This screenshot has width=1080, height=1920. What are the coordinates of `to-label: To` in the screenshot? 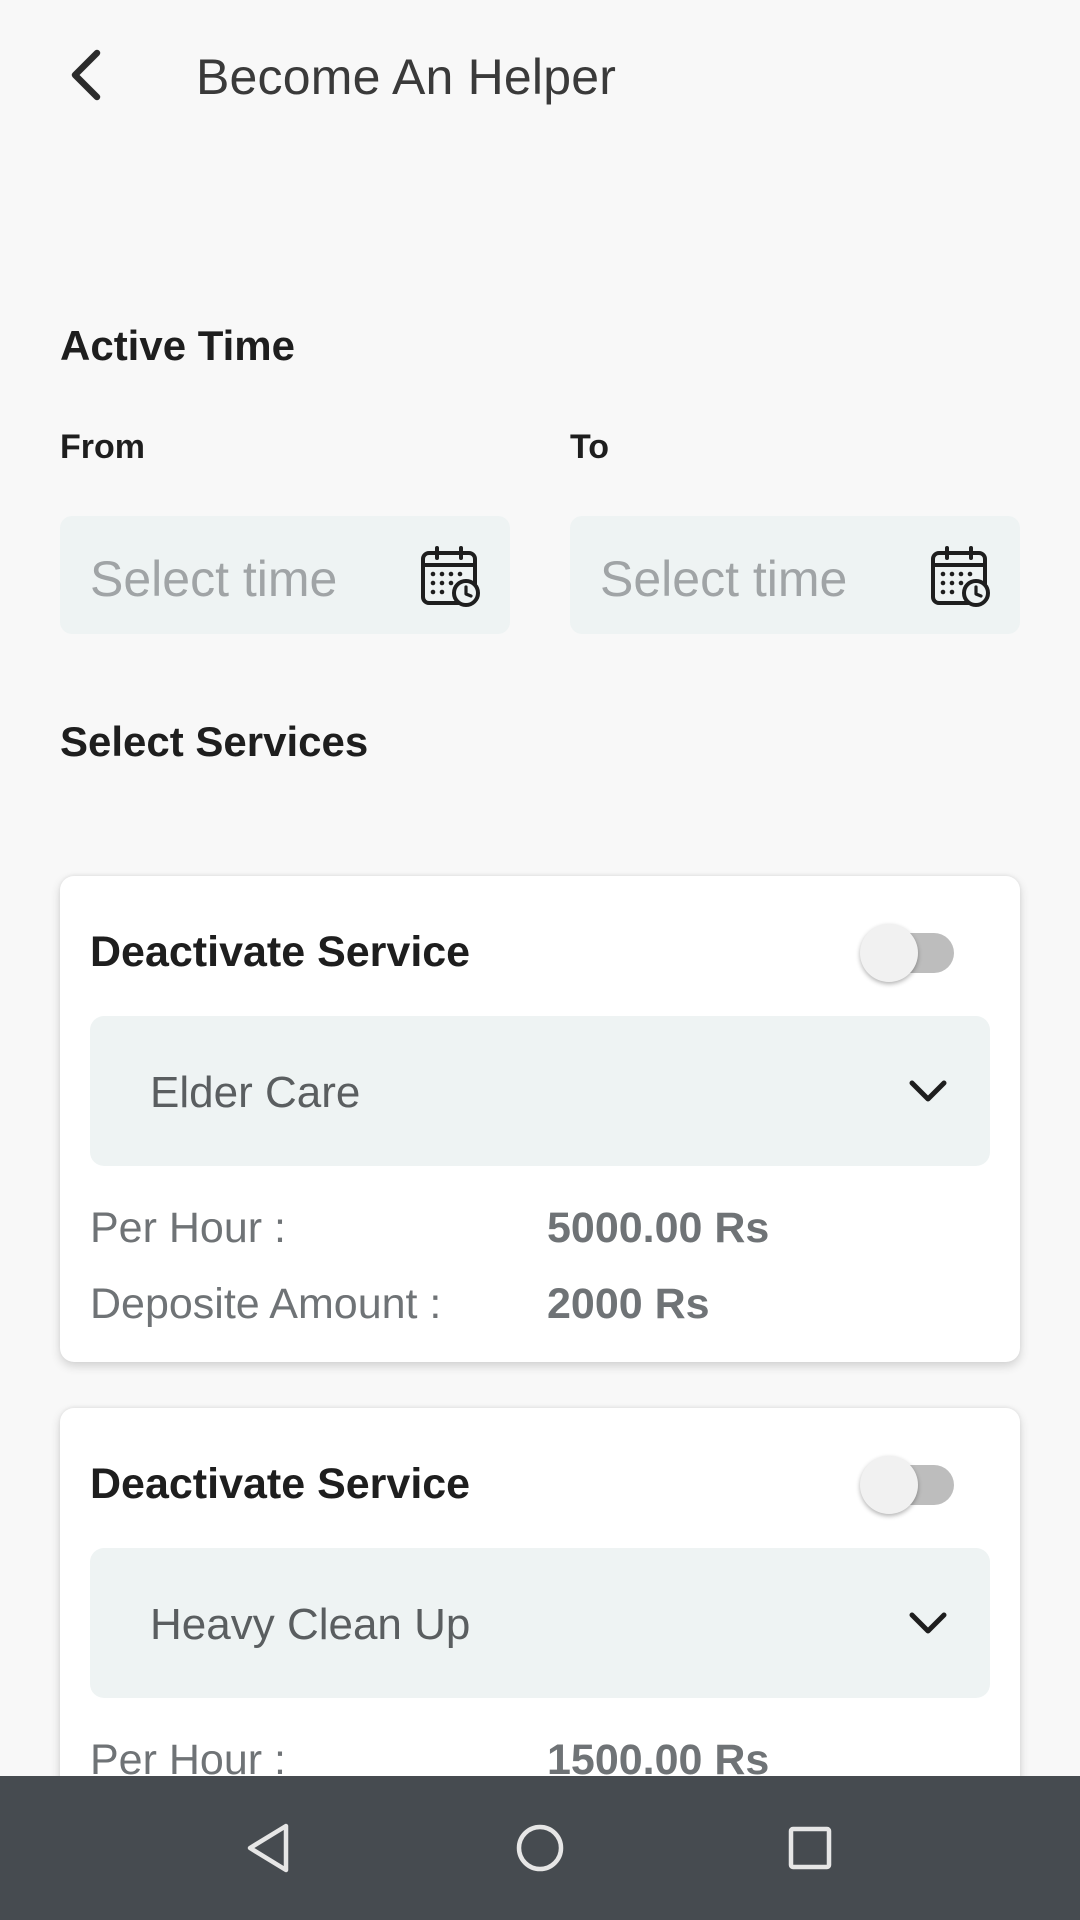 It's located at (590, 447).